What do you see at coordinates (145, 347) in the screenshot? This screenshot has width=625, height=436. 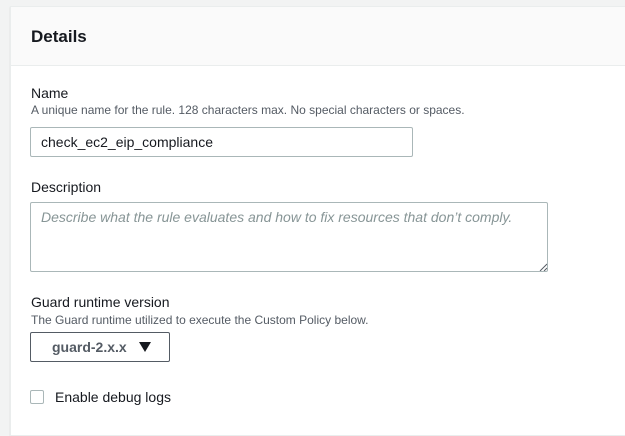 I see `caret-down-icon` at bounding box center [145, 347].